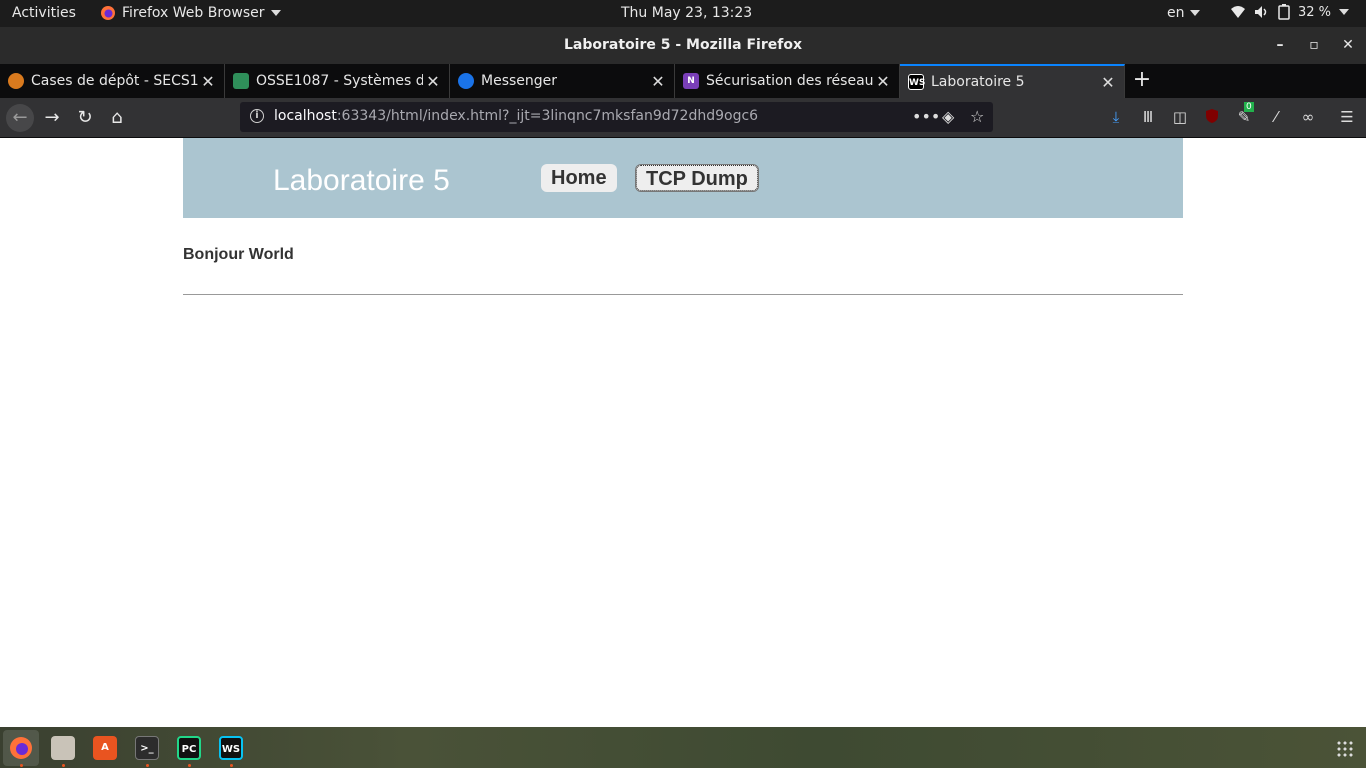  I want to click on messenger-favicon-icon, so click(466, 81).